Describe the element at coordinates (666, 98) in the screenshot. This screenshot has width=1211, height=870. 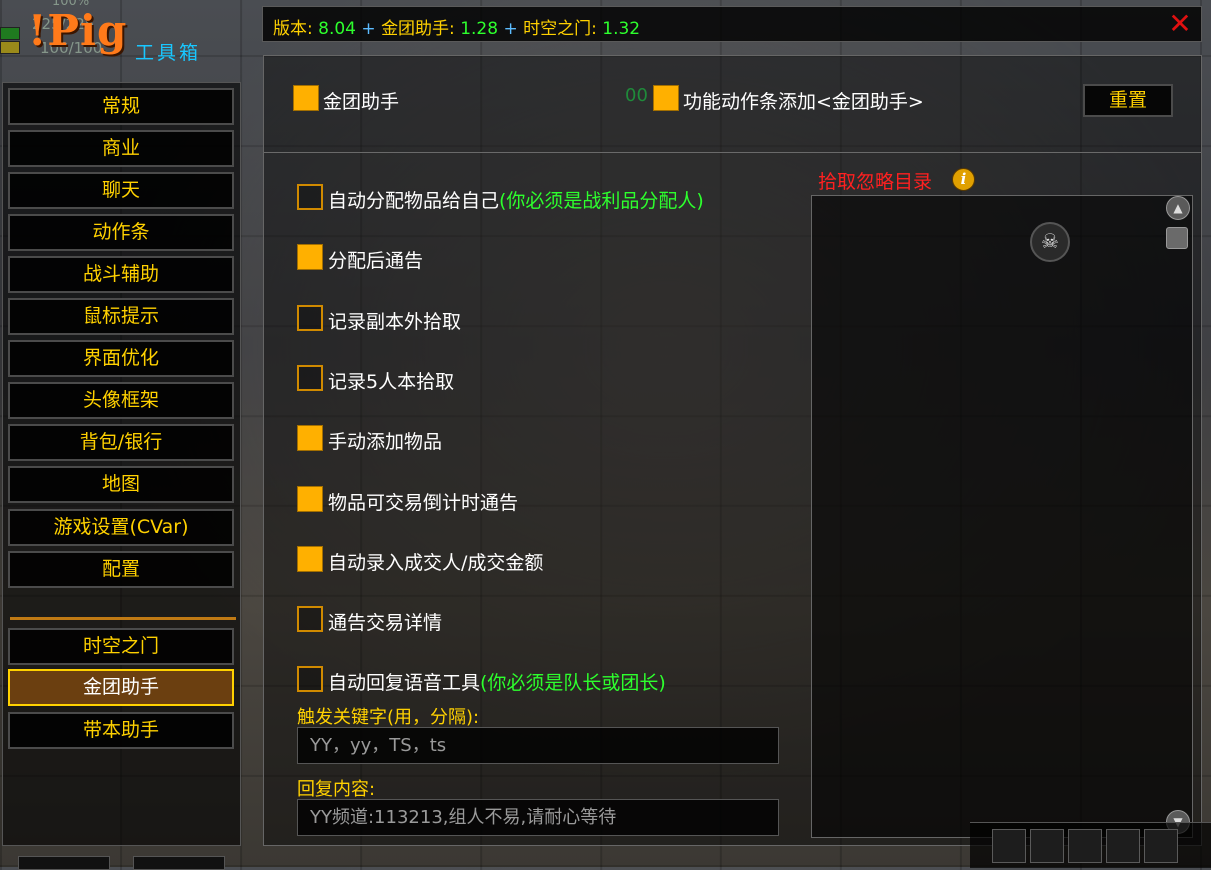
I see `actionbar-add-checkbox` at that location.